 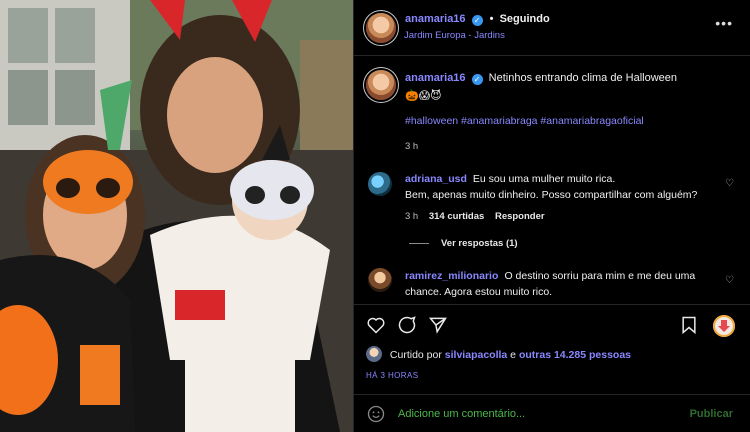 I want to click on comment-icon, so click(x=407, y=325).